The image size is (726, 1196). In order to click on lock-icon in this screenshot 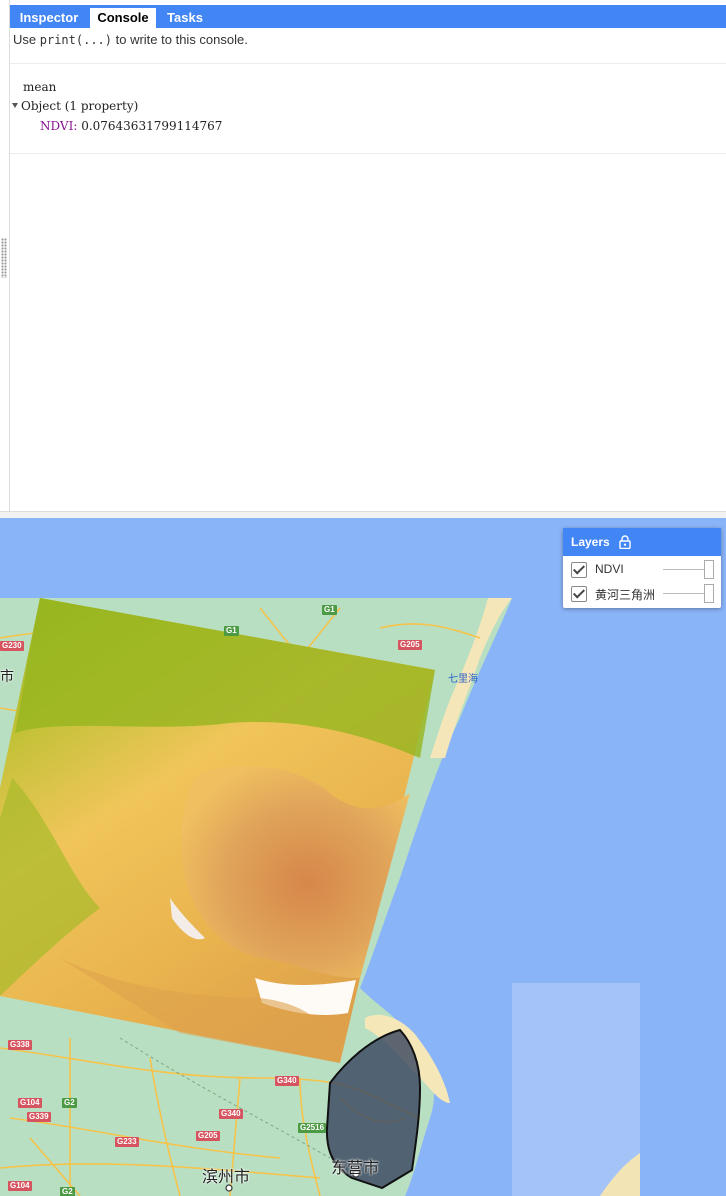, I will do `click(625, 542)`.